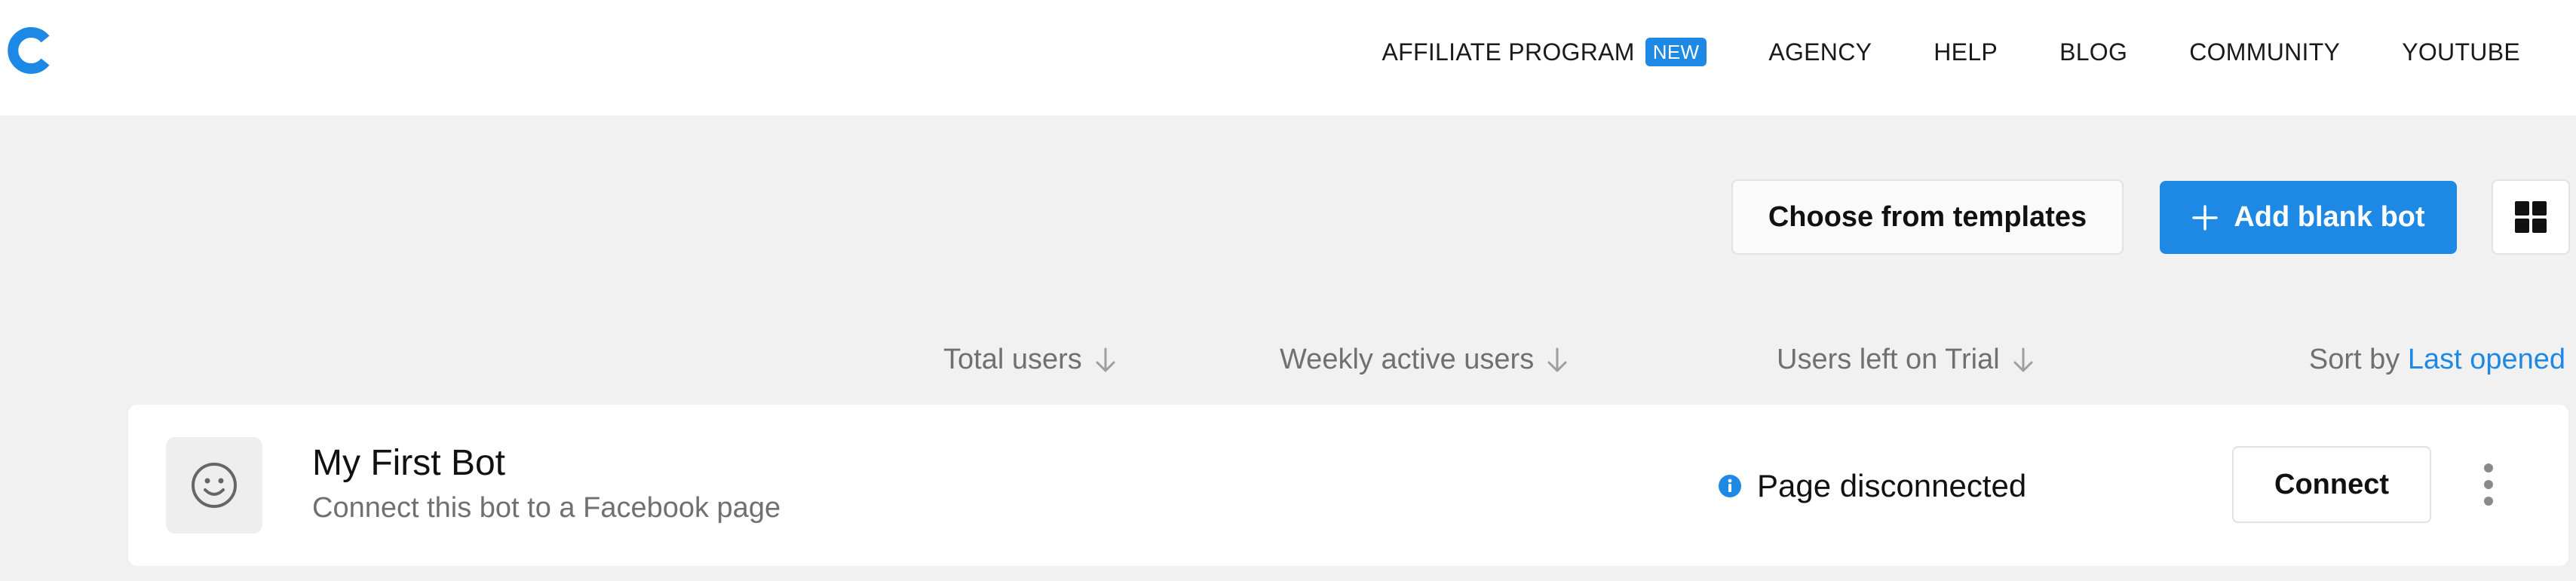  I want to click on new-badge: NEW, so click(1676, 52).